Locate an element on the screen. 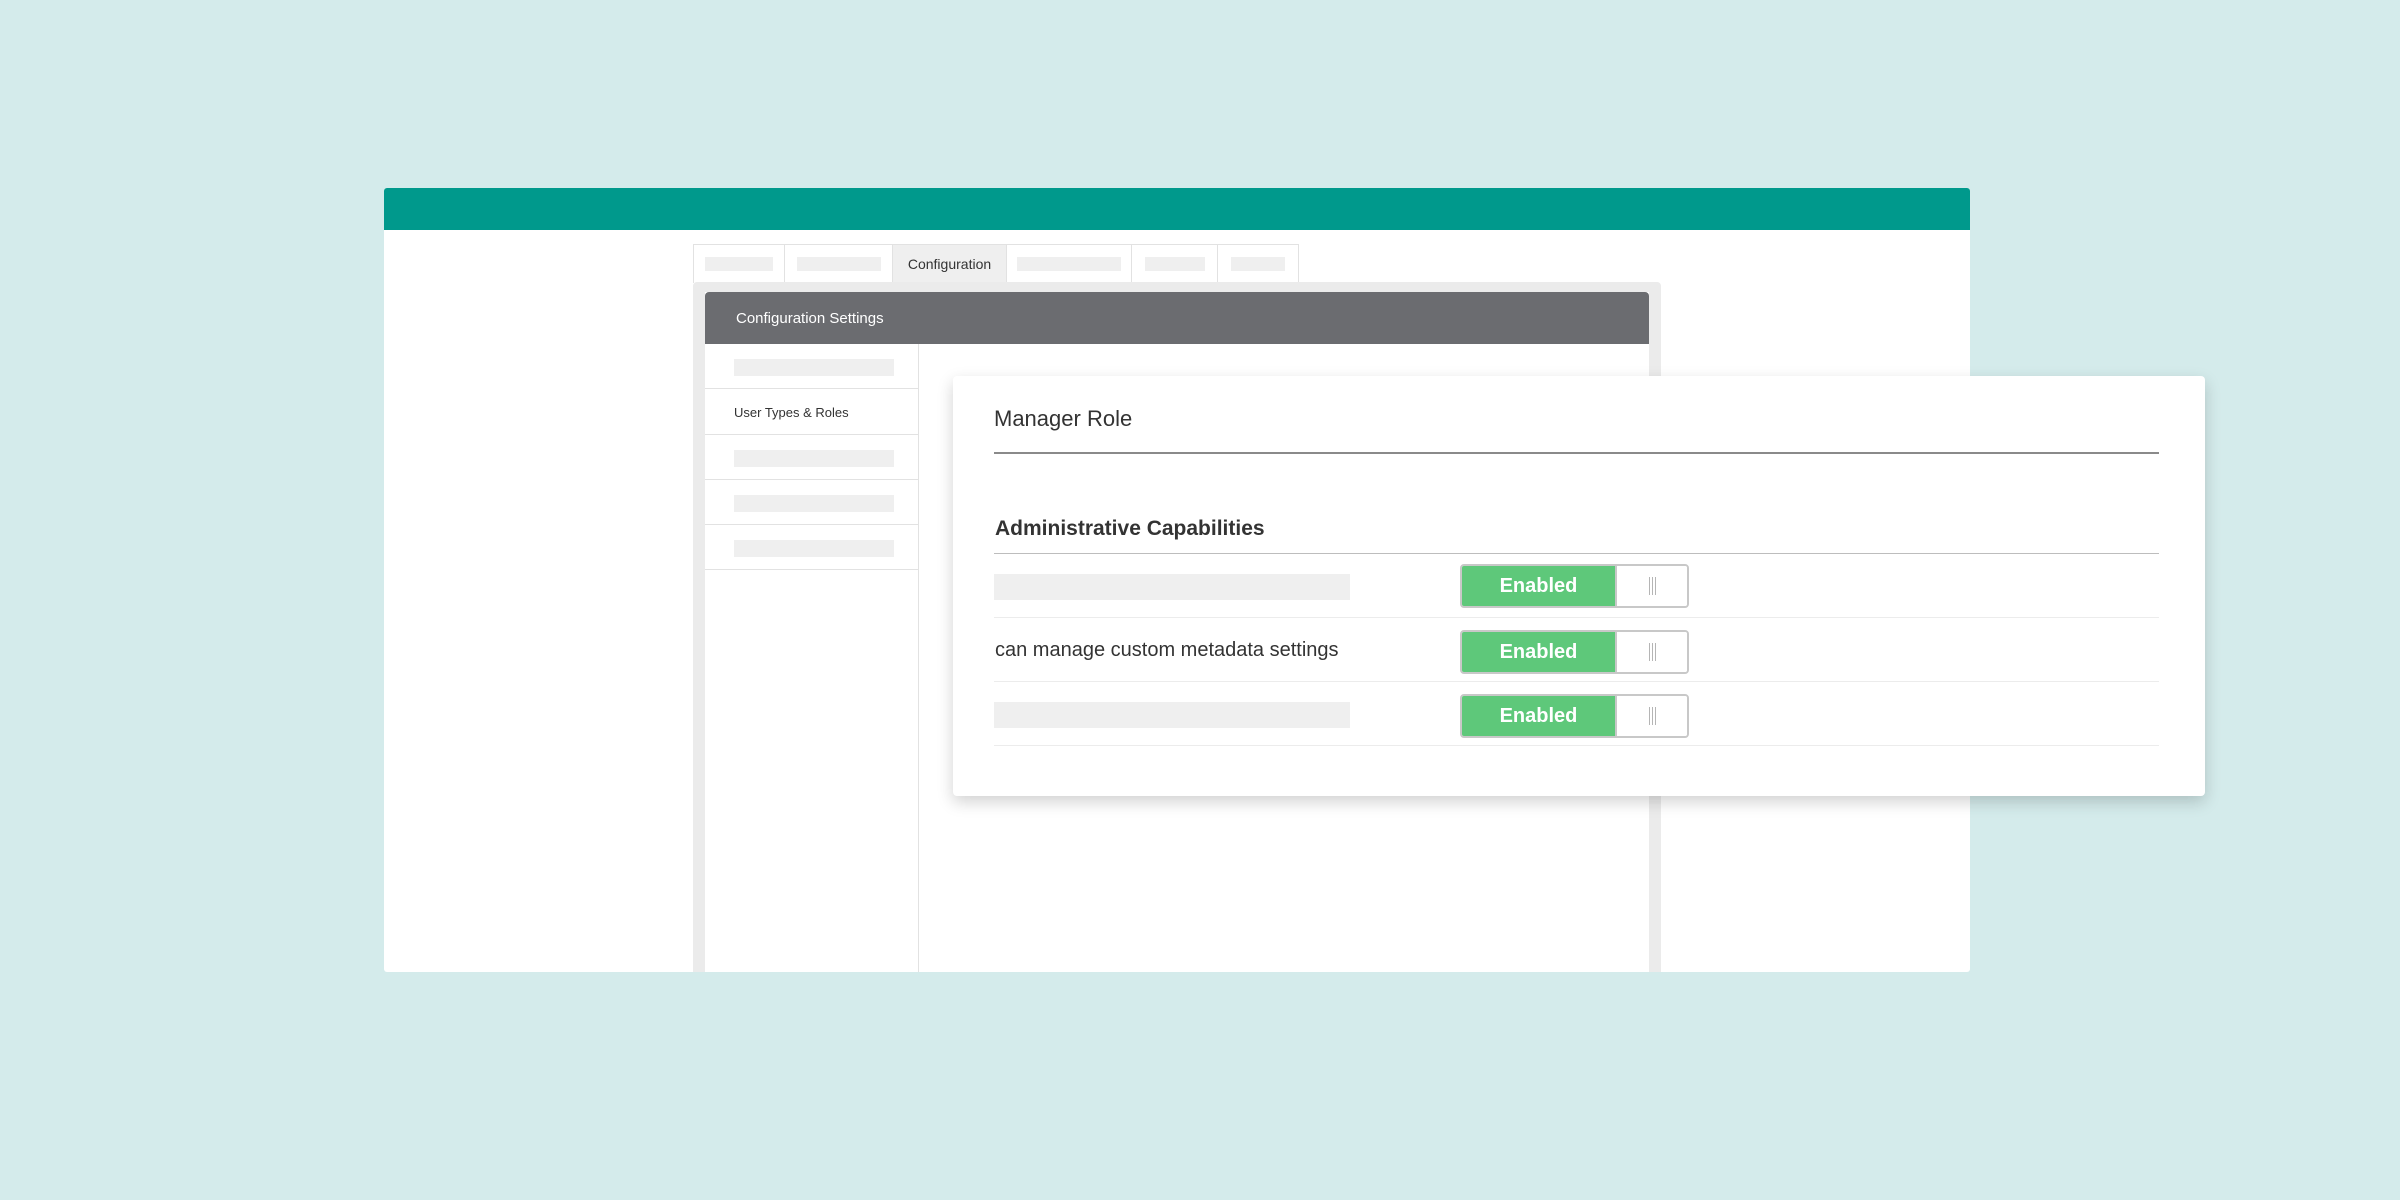 Image resolution: width=2400 pixels, height=1200 pixels. configuration-header: Configuration Settings is located at coordinates (1177, 318).